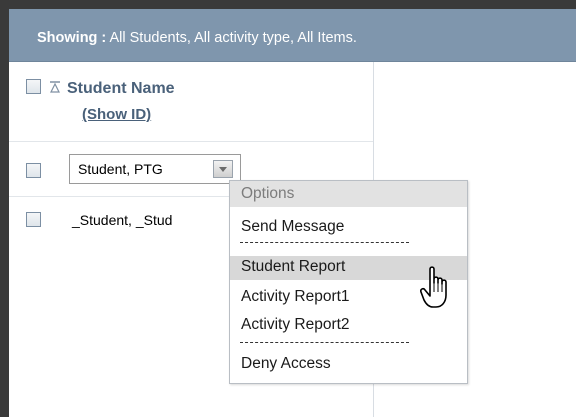 The image size is (576, 417). I want to click on menu-item-label: Deny Access, so click(286, 363).